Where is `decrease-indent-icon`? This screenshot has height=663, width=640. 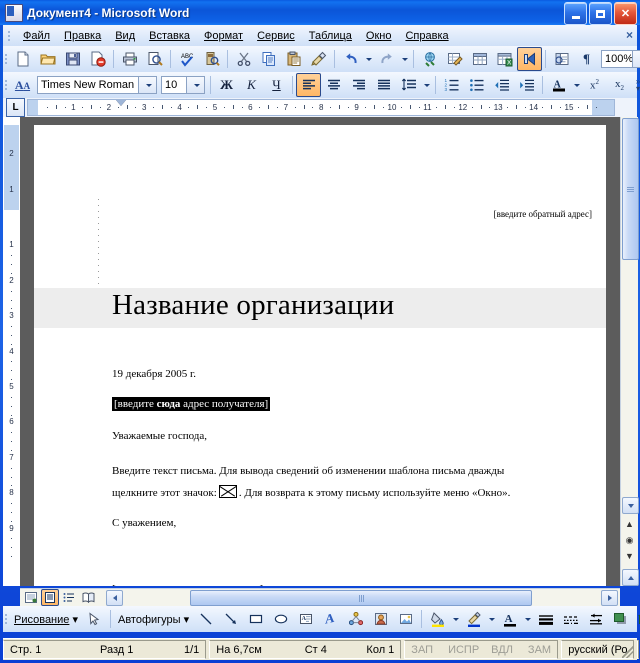 decrease-indent-icon is located at coordinates (501, 85).